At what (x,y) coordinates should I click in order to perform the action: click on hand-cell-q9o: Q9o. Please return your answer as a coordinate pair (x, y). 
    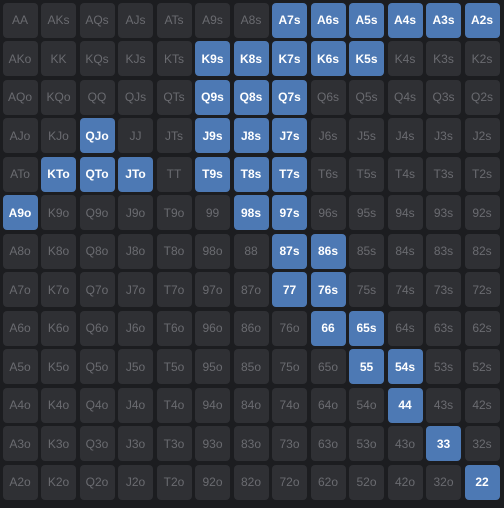
    Looking at the image, I should click on (97, 212).